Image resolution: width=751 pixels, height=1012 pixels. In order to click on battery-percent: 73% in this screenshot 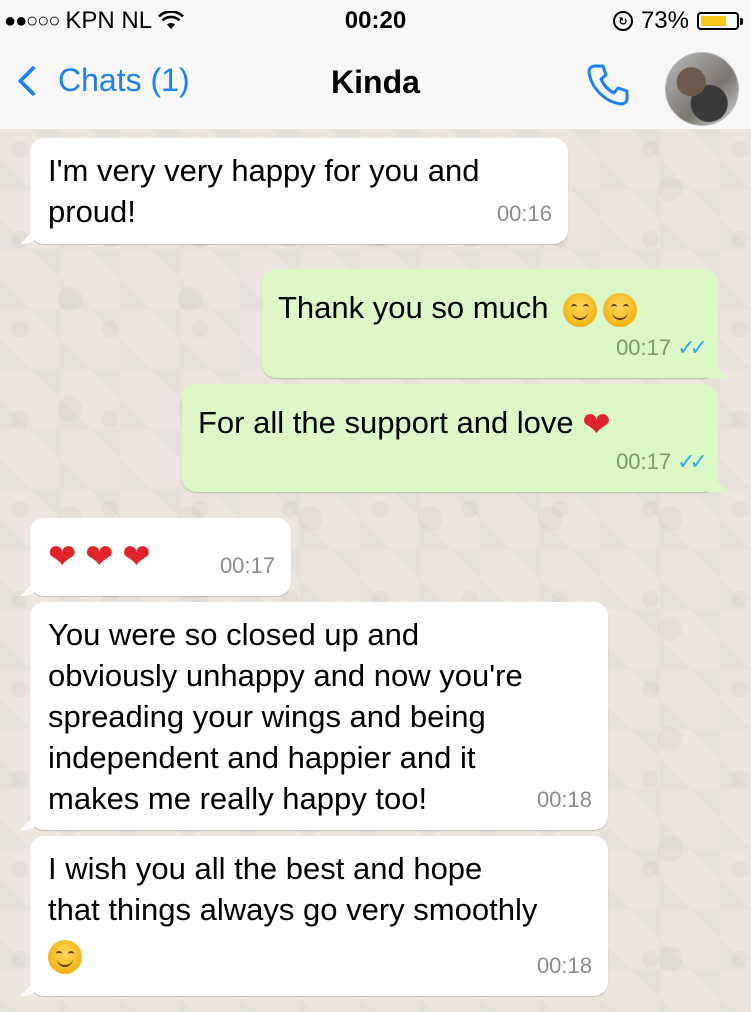, I will do `click(664, 20)`.